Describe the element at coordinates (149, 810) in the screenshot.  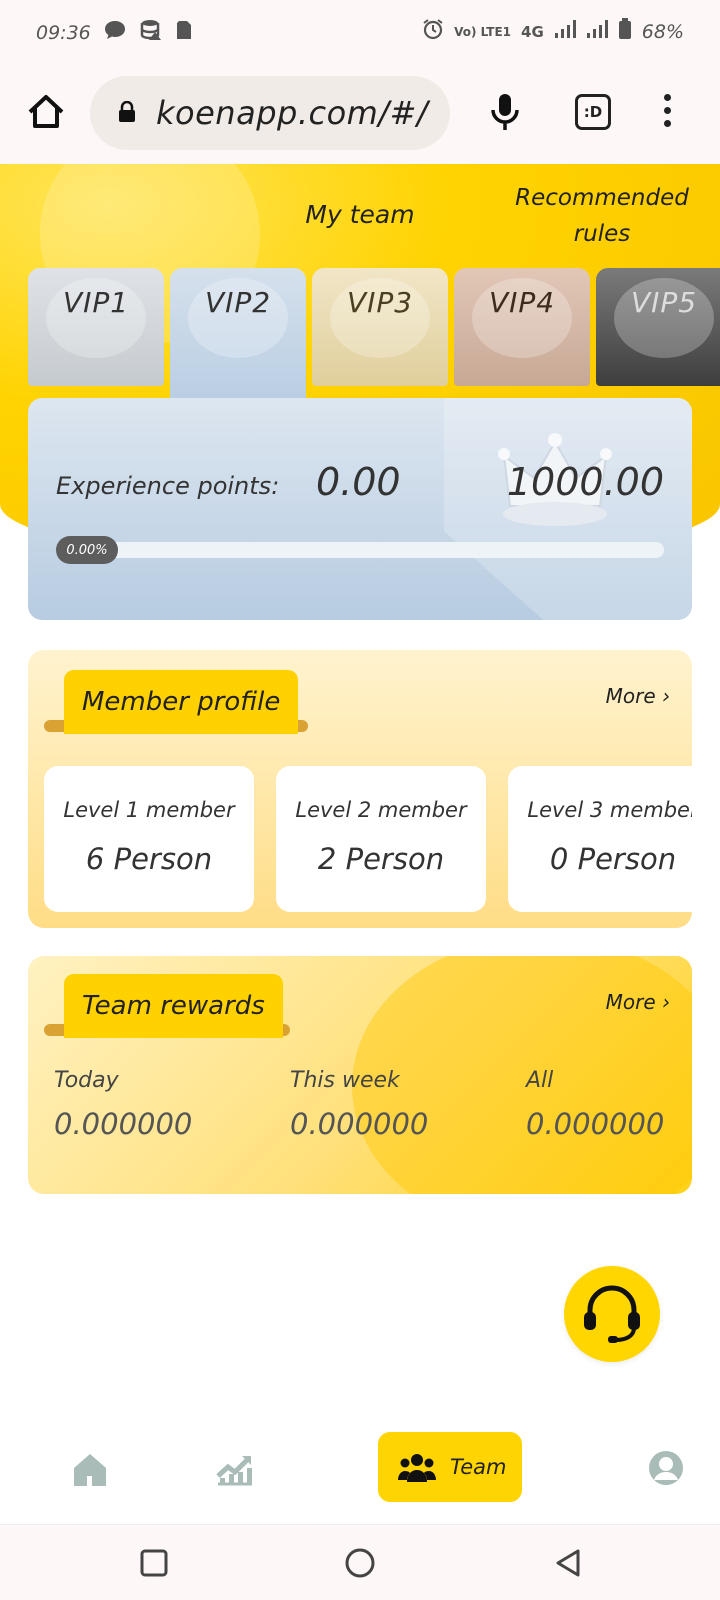
I see `member-level-label: Level 1 member` at that location.